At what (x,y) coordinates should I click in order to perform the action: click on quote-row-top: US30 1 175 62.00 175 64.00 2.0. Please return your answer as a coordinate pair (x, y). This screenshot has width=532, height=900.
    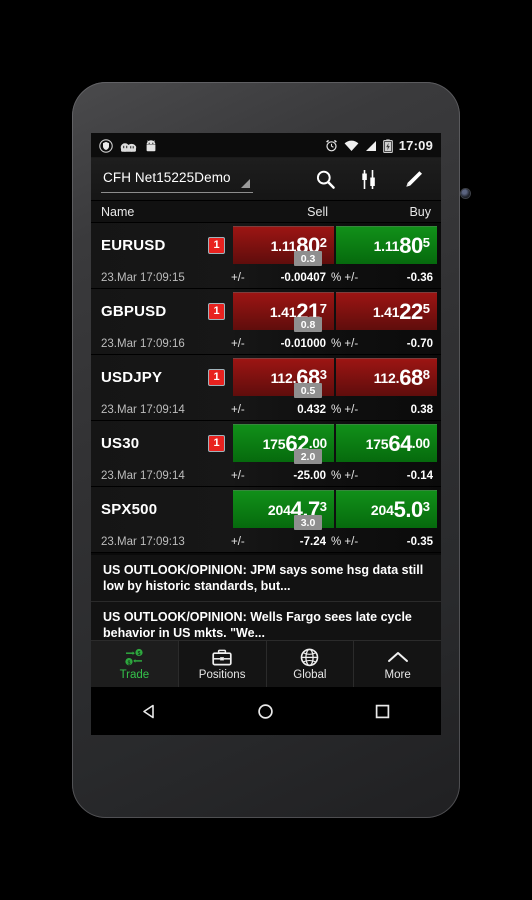
    Looking at the image, I should click on (266, 443).